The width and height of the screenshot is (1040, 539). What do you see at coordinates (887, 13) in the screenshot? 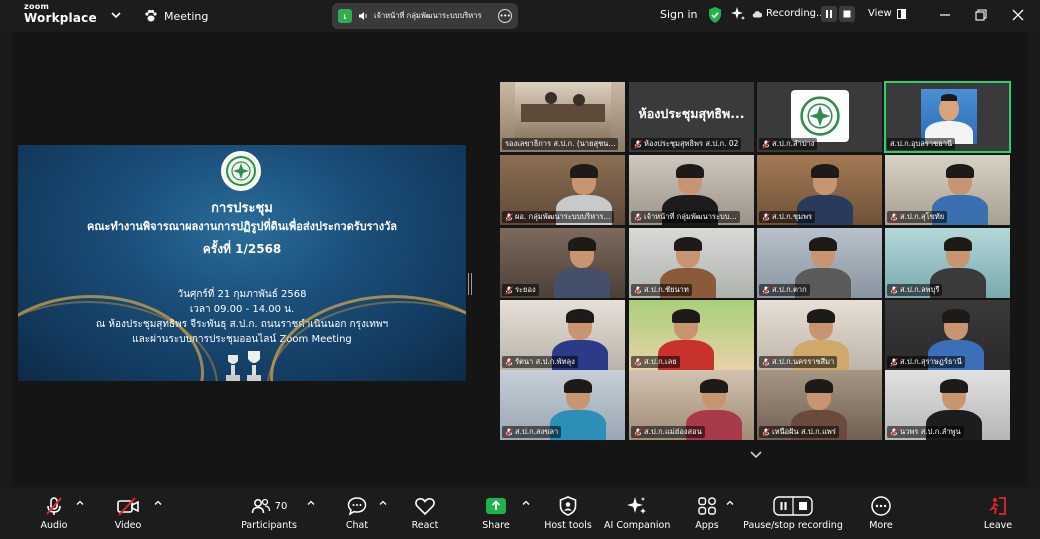
I see `view-menu-button: View` at bounding box center [887, 13].